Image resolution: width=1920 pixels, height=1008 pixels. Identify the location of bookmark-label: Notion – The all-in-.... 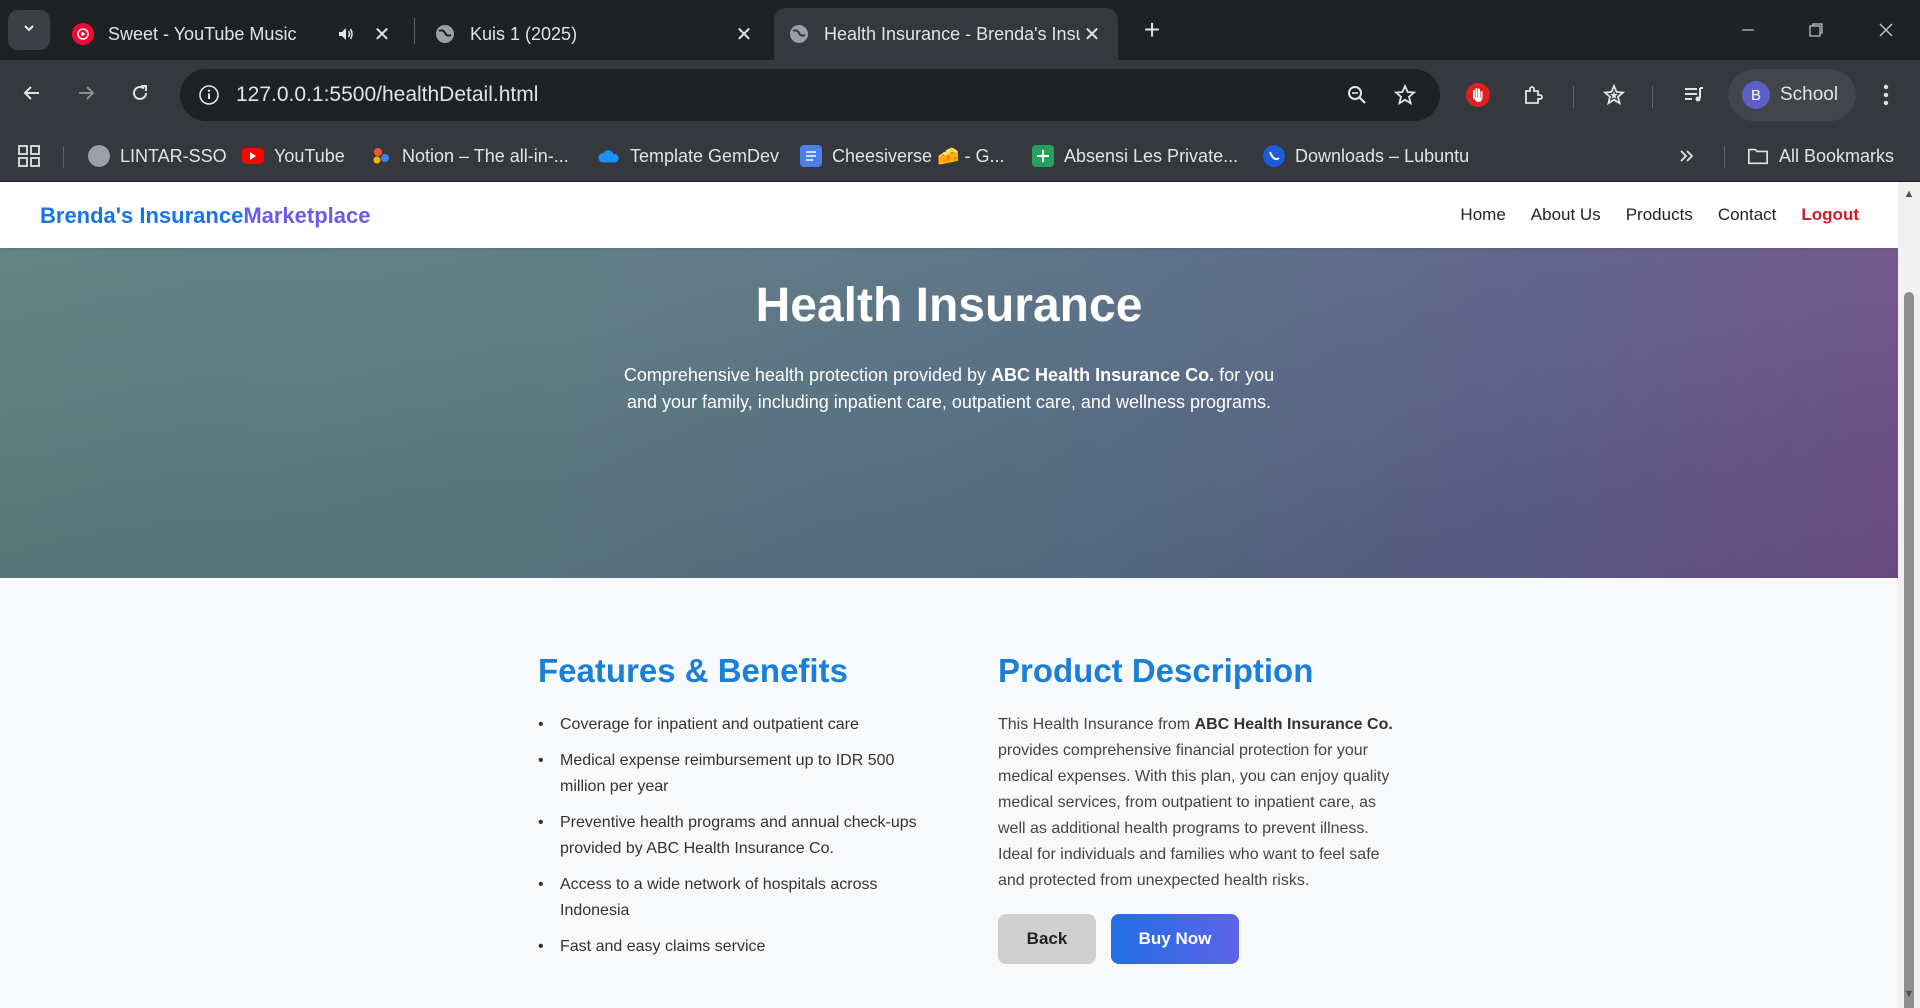
(485, 155).